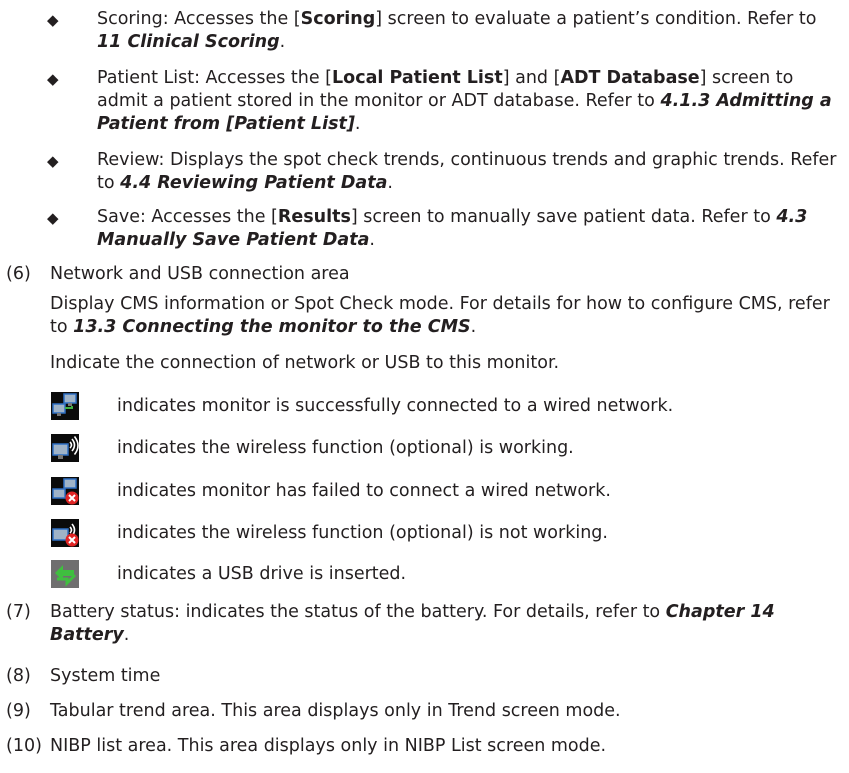 This screenshot has width=849, height=773. What do you see at coordinates (105, 676) in the screenshot?
I see `item-text: System time` at bounding box center [105, 676].